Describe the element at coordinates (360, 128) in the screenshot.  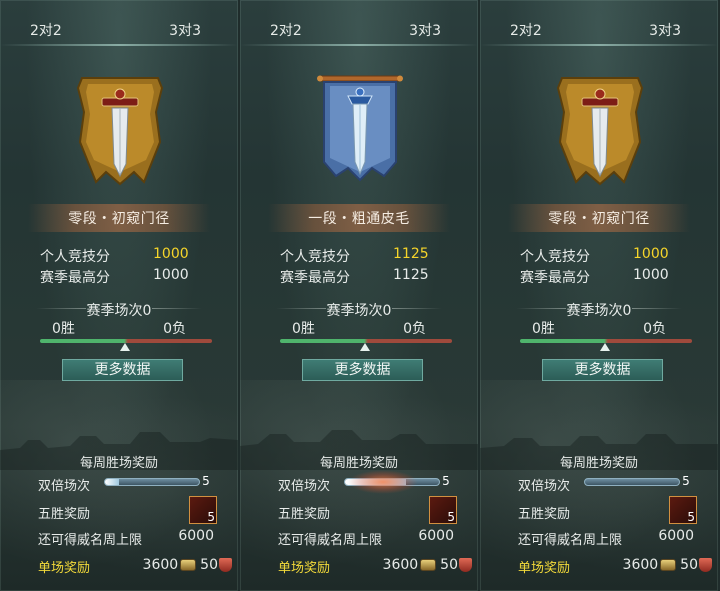
I see `blue-sword-banner-icon` at that location.